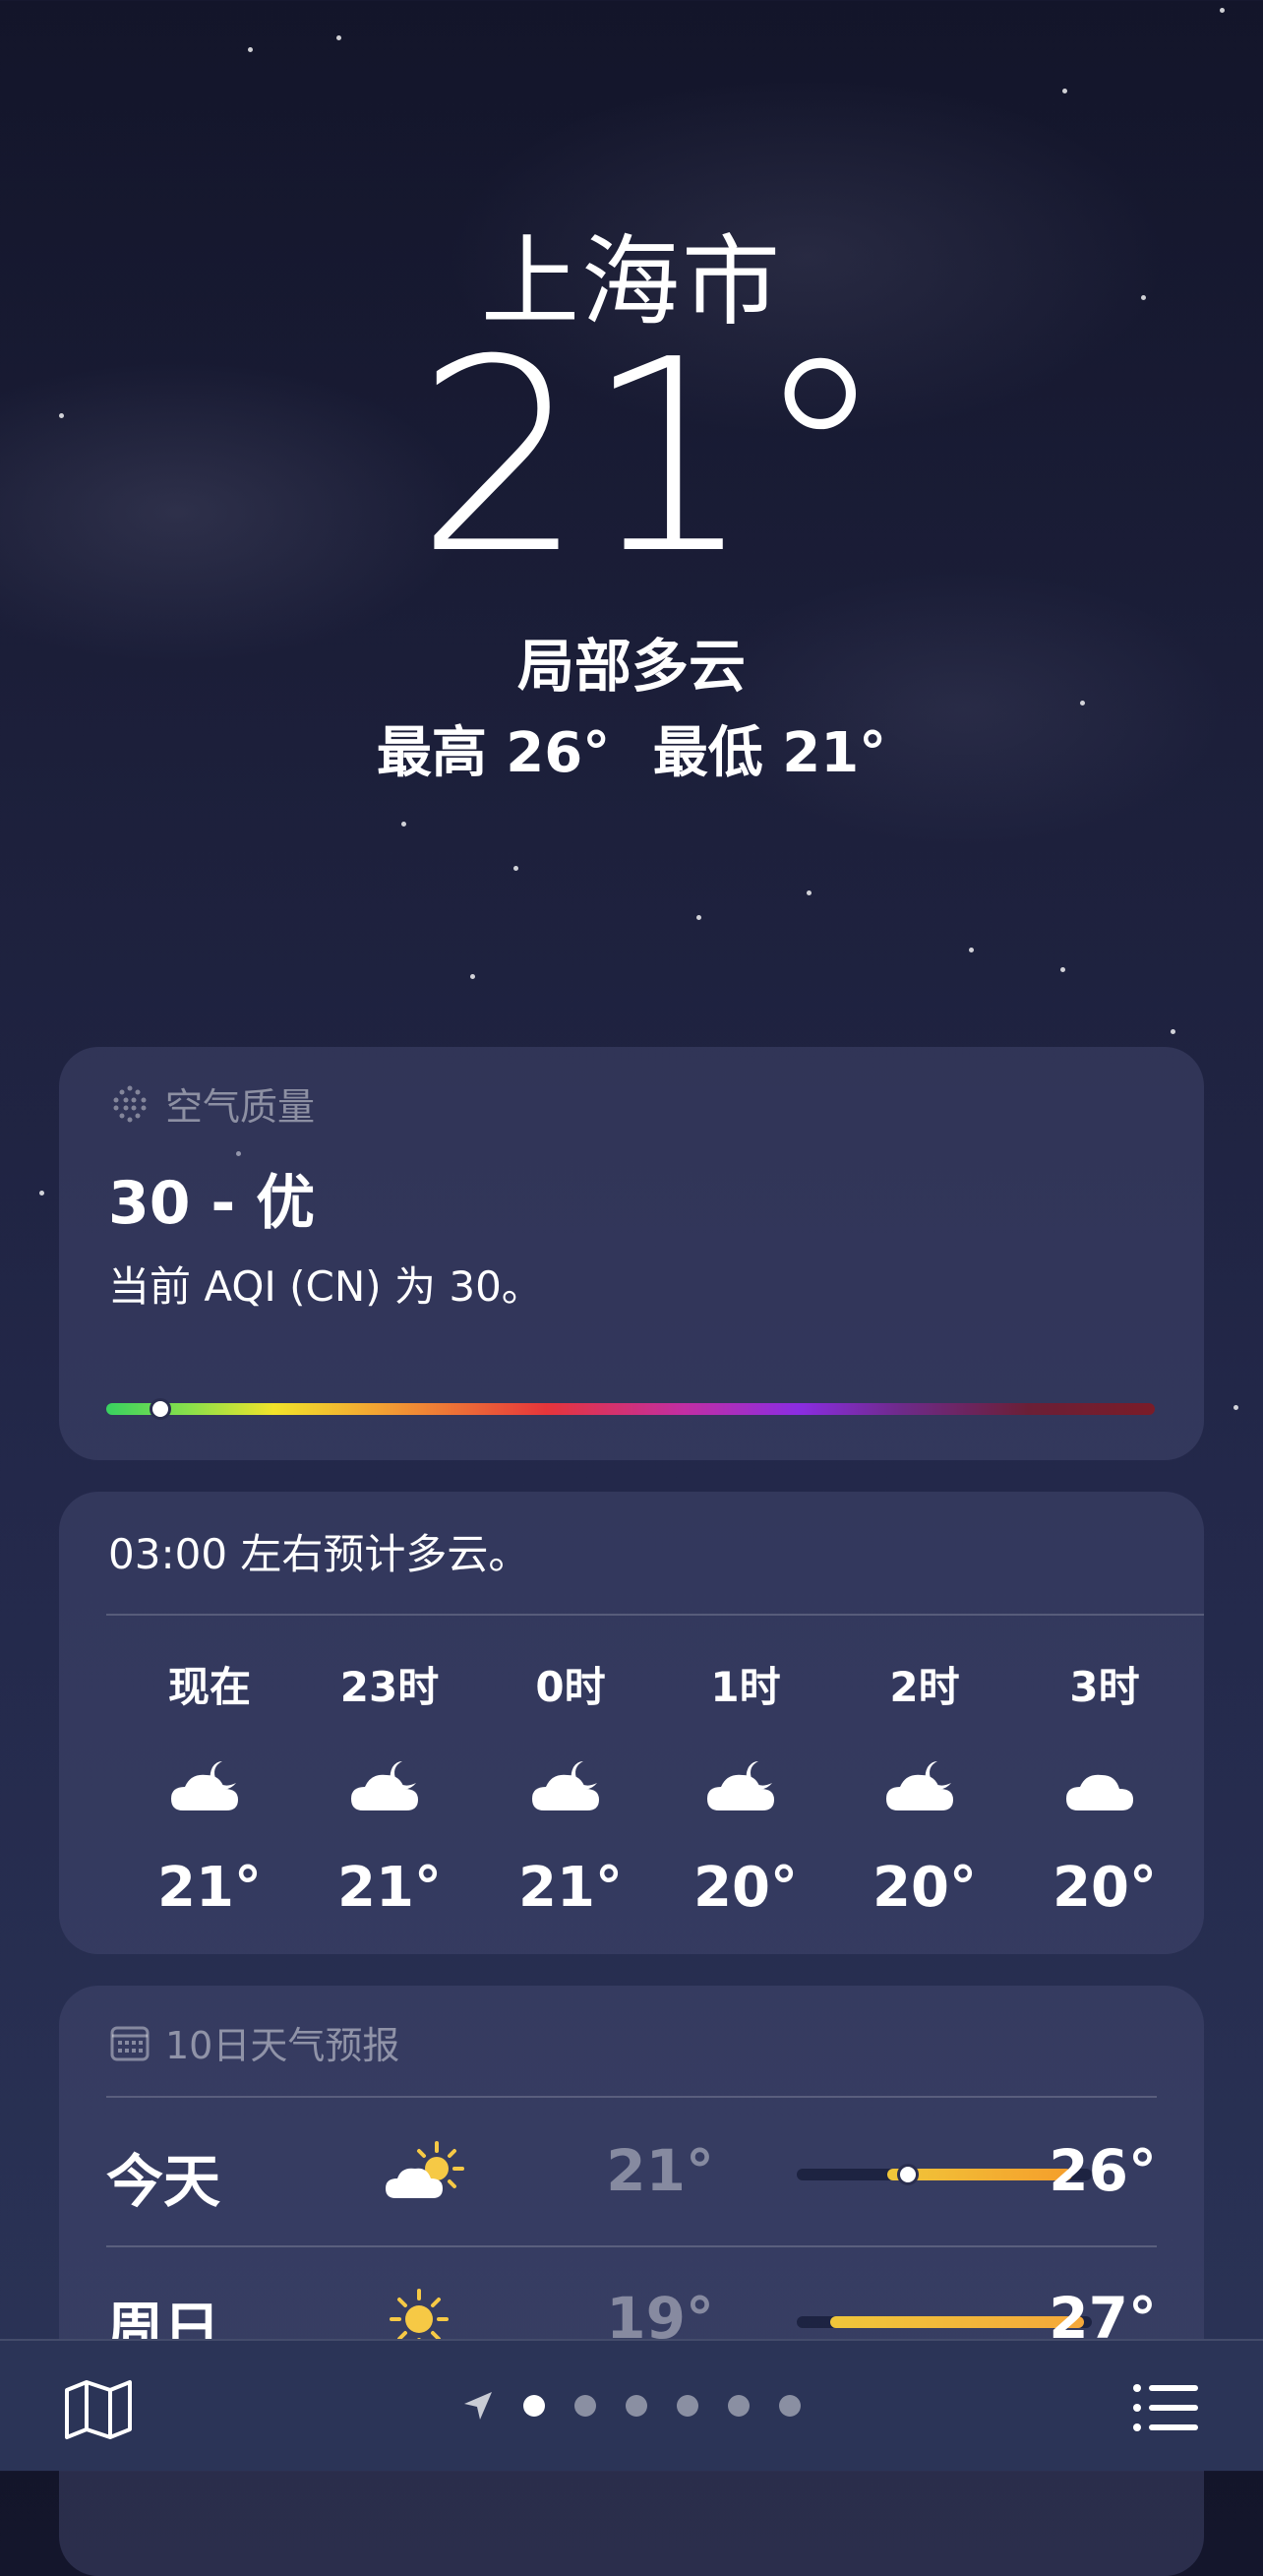 Image resolution: width=1263 pixels, height=2576 pixels. I want to click on air-quality-header: 空气质量, so click(211, 1103).